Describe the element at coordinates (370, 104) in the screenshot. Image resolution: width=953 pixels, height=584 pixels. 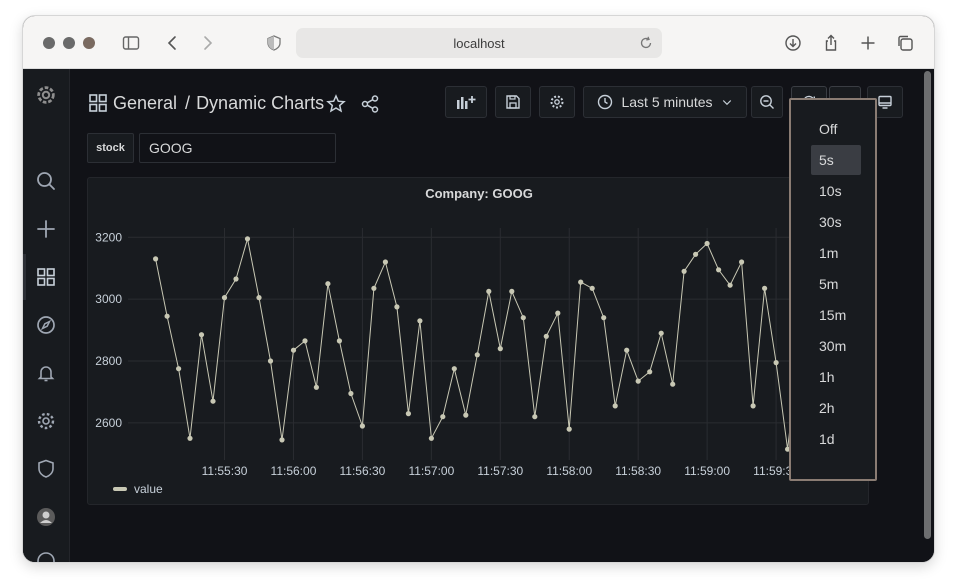
I see `share-dashboard-icon` at that location.